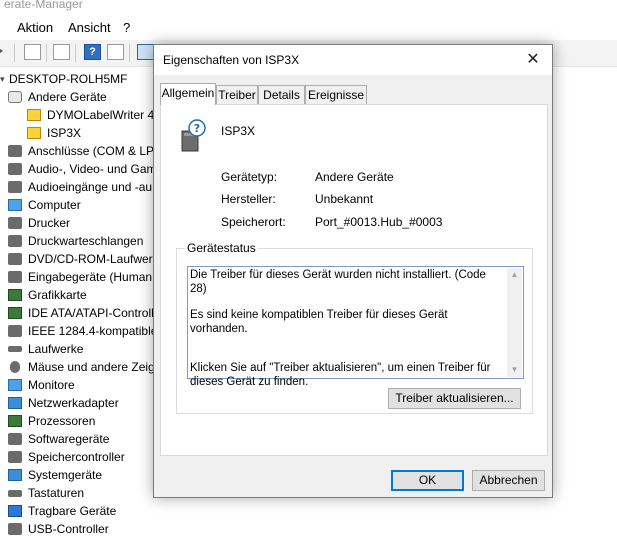  Describe the element at coordinates (15, 439) in the screenshot. I see `software-device-icon` at that location.